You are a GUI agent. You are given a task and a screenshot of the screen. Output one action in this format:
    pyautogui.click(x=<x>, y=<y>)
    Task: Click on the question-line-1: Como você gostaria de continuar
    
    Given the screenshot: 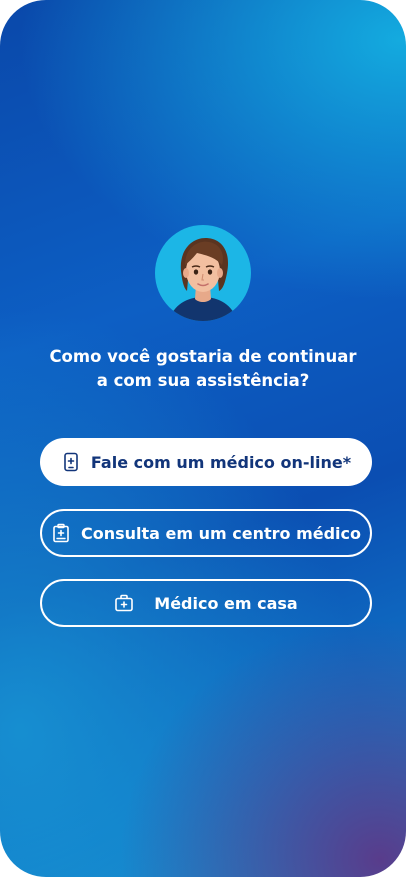 What is the action you would take?
    pyautogui.click(x=203, y=356)
    